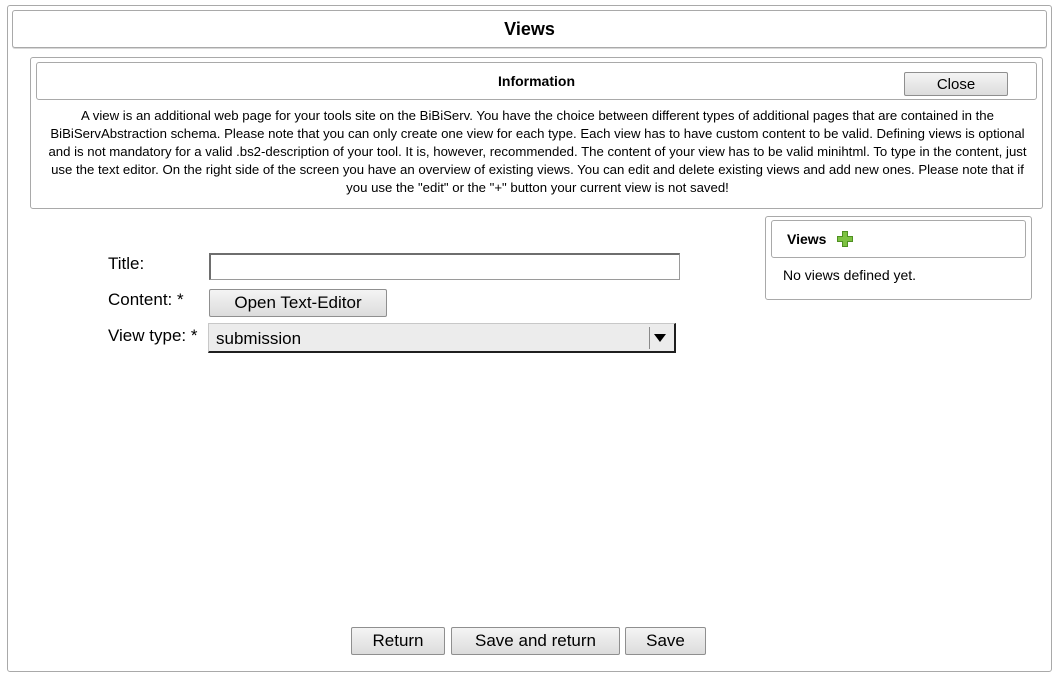  I want to click on save-button: Save, so click(665, 641).